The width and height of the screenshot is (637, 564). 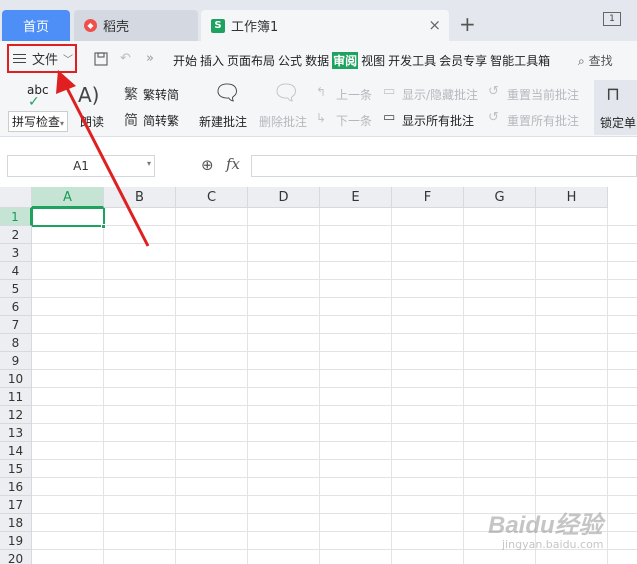 What do you see at coordinates (103, 226) in the screenshot?
I see `fill-handle` at bounding box center [103, 226].